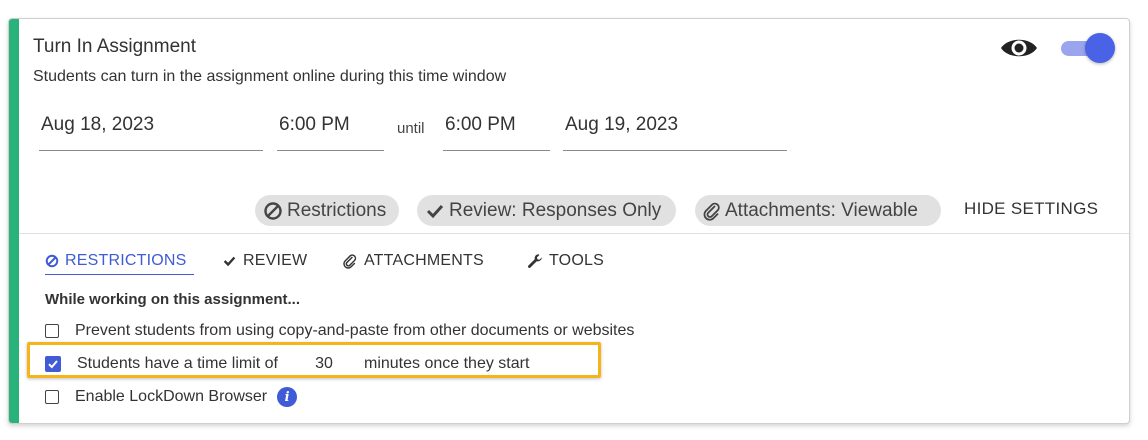 The image size is (1148, 440). What do you see at coordinates (1031, 209) in the screenshot?
I see `hide-settings-button: HIDE SETTINGS` at bounding box center [1031, 209].